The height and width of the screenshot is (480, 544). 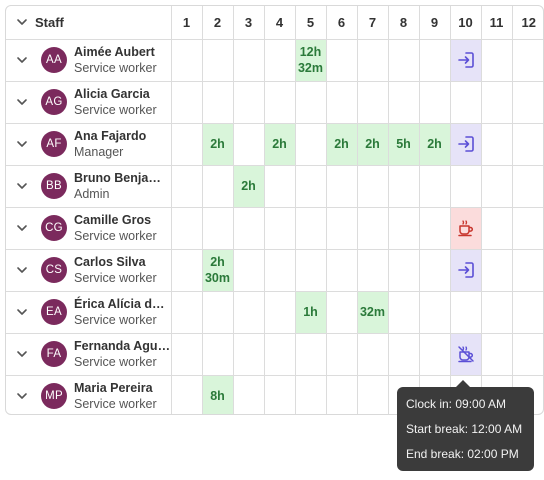 I want to click on table-row: EA Érica Alícia de… Service worker 1h 32m, so click(x=274, y=312).